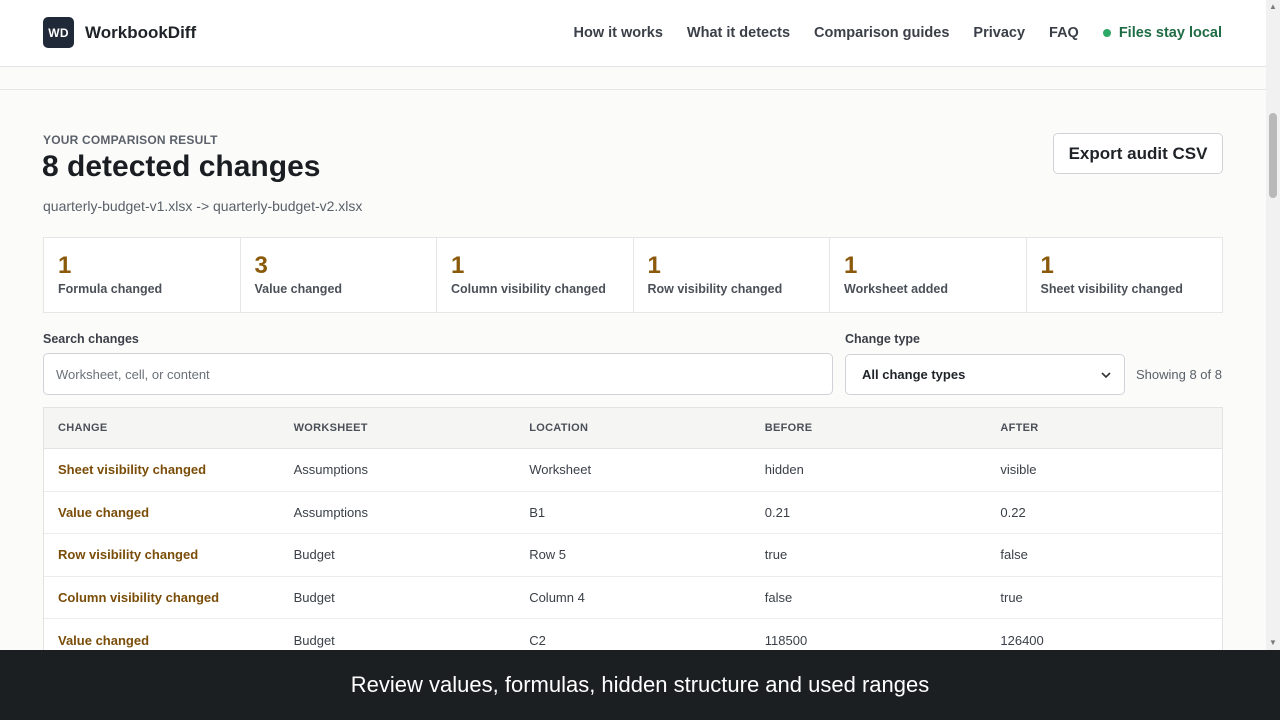 This screenshot has height=720, width=1280. What do you see at coordinates (985, 374) in the screenshot?
I see `change-type-select: All change types` at bounding box center [985, 374].